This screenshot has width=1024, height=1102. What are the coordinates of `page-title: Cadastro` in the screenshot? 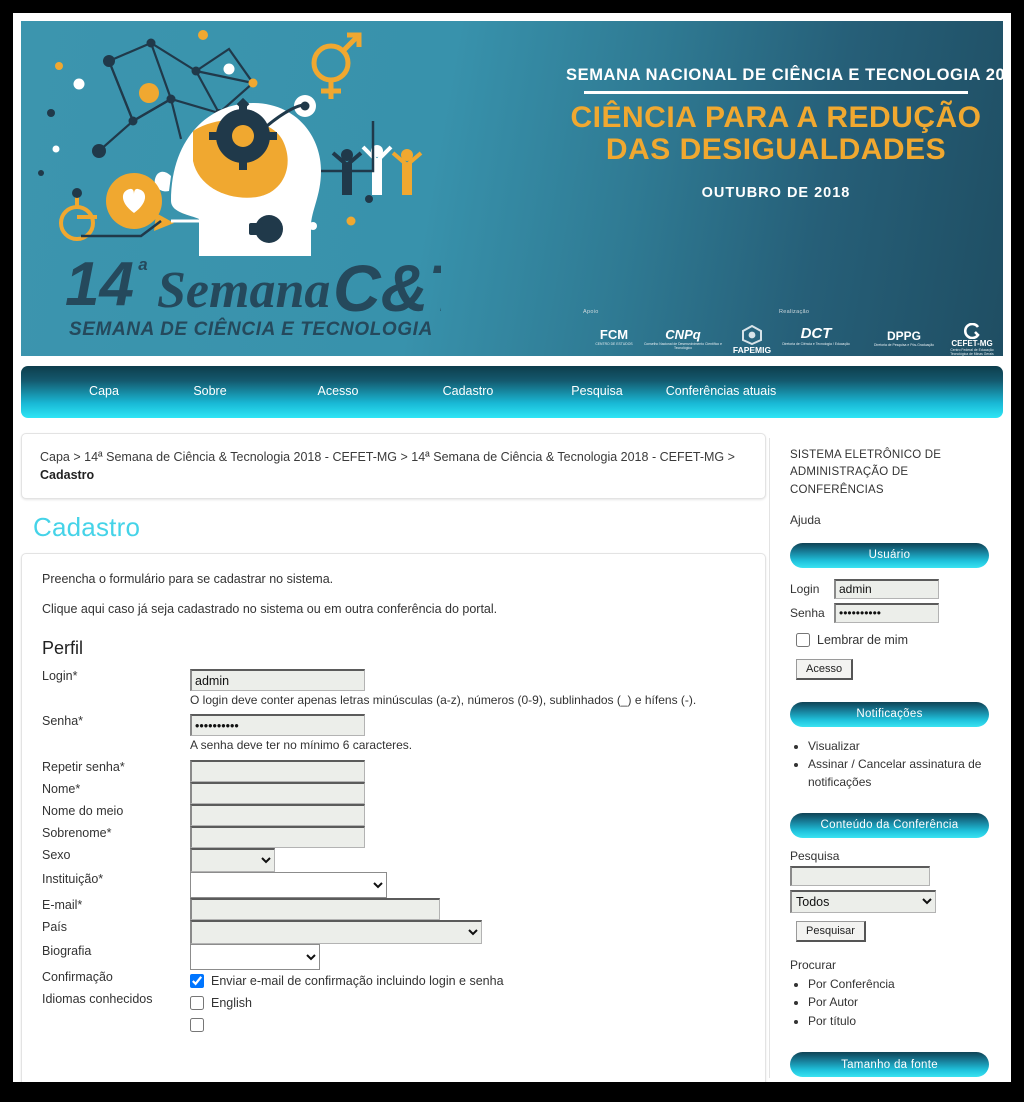 It's located at (87, 527).